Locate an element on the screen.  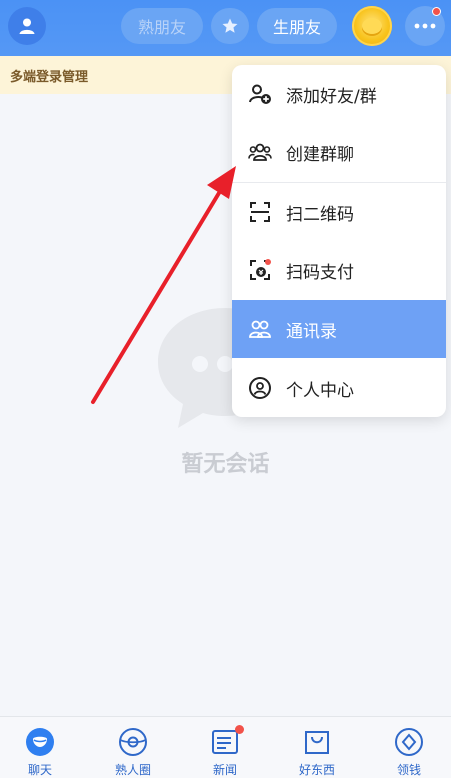
tab-shu-friends: 熟朋友 is located at coordinates (162, 26).